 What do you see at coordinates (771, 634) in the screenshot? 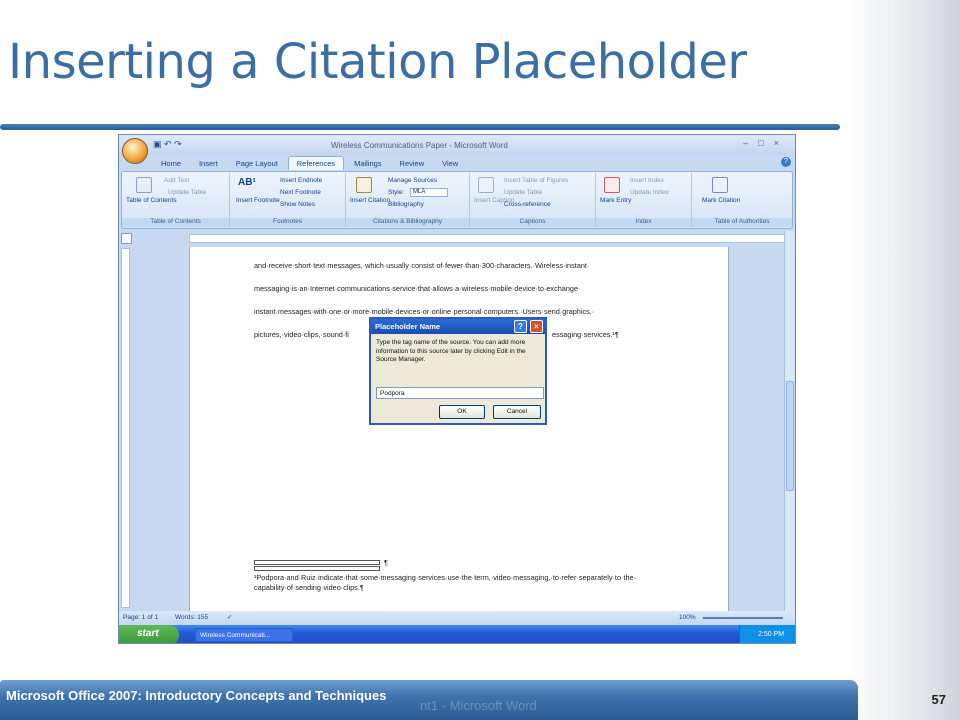
I see `clock: 2:50 PM` at bounding box center [771, 634].